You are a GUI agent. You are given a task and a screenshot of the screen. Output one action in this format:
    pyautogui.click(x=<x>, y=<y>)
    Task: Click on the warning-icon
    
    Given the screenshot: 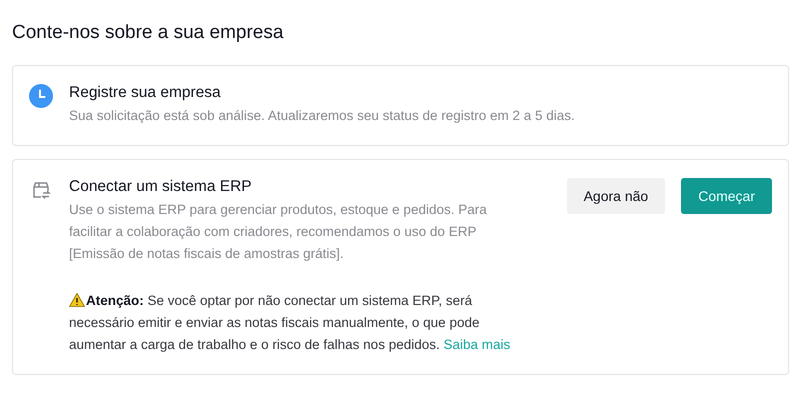 What is the action you would take?
    pyautogui.click(x=77, y=300)
    